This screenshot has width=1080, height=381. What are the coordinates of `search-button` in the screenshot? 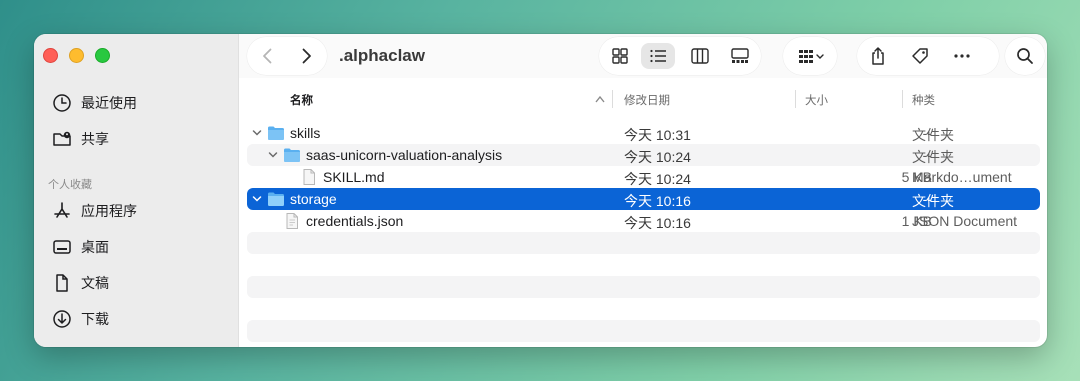 It's located at (1025, 56).